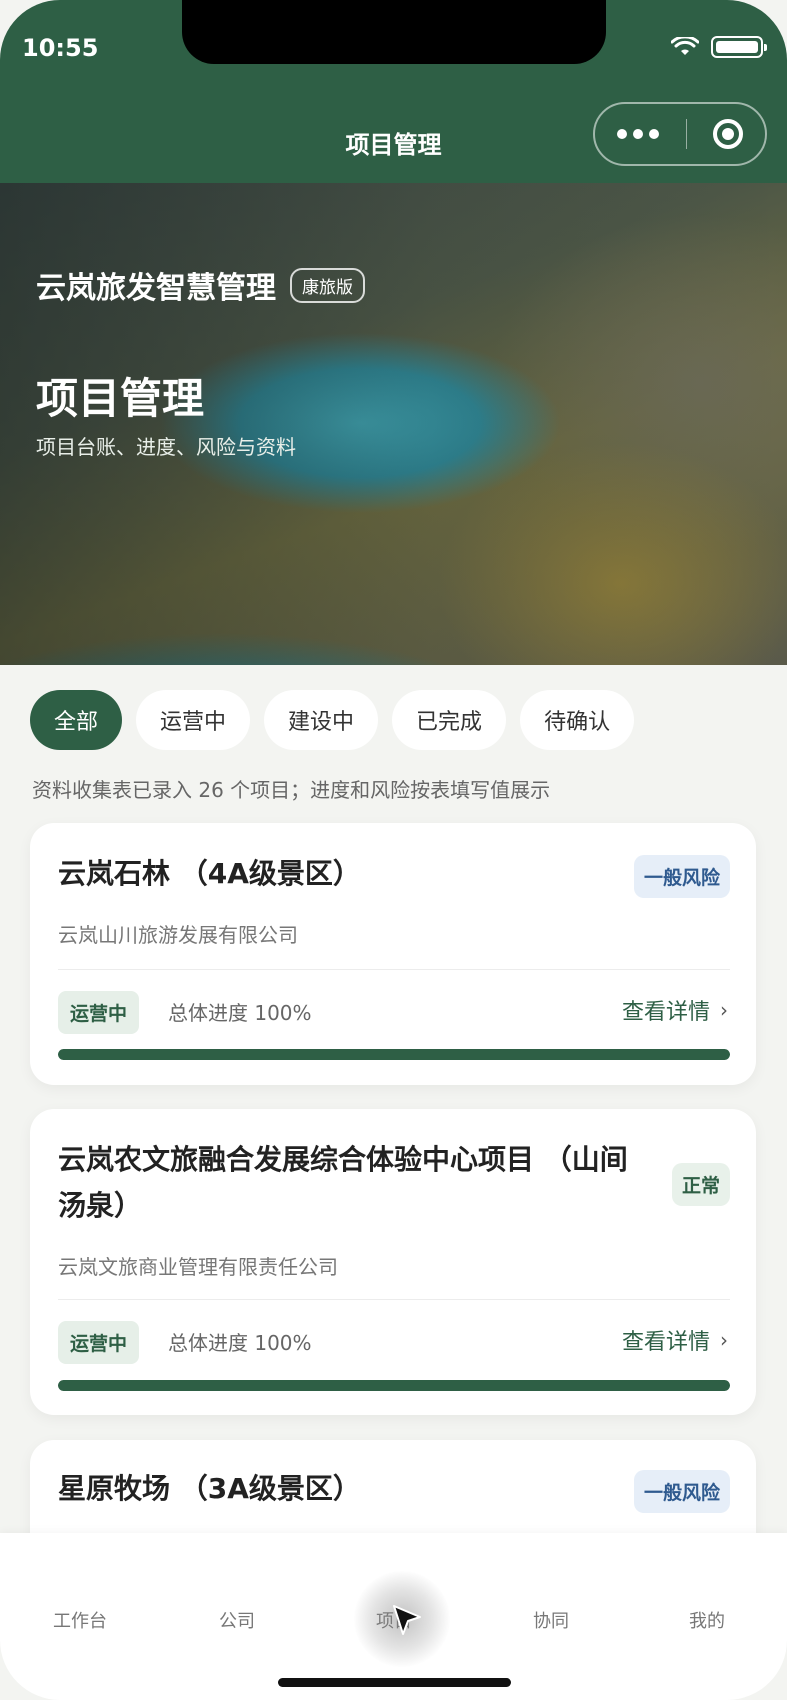 This screenshot has width=787, height=1700. I want to click on miniprogram-capsule, so click(680, 134).